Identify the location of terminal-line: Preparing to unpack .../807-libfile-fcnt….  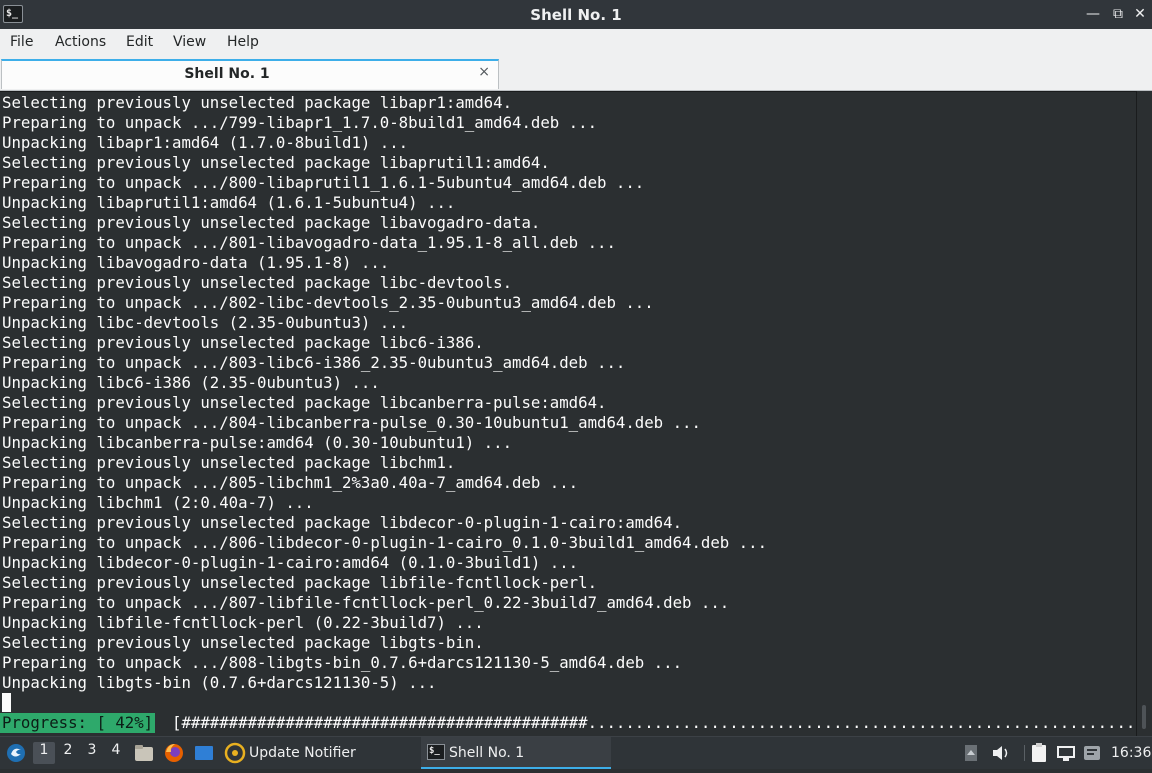
(366, 602).